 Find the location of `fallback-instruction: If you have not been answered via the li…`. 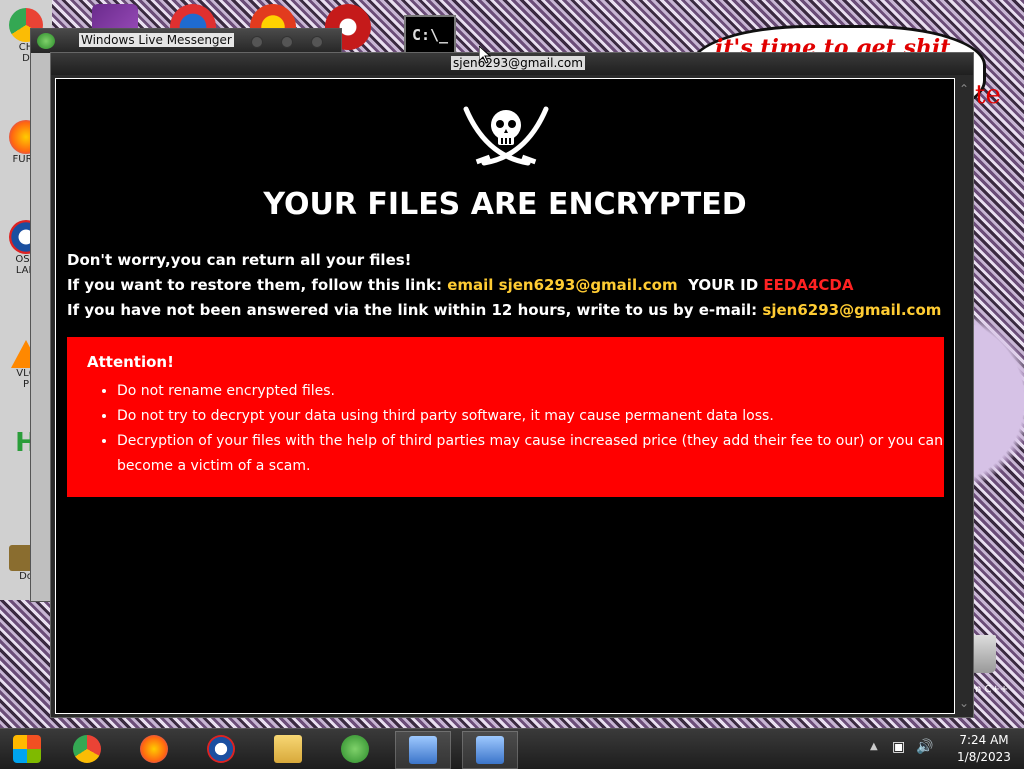

fallback-instruction: If you have not been answered via the li… is located at coordinates (412, 310).